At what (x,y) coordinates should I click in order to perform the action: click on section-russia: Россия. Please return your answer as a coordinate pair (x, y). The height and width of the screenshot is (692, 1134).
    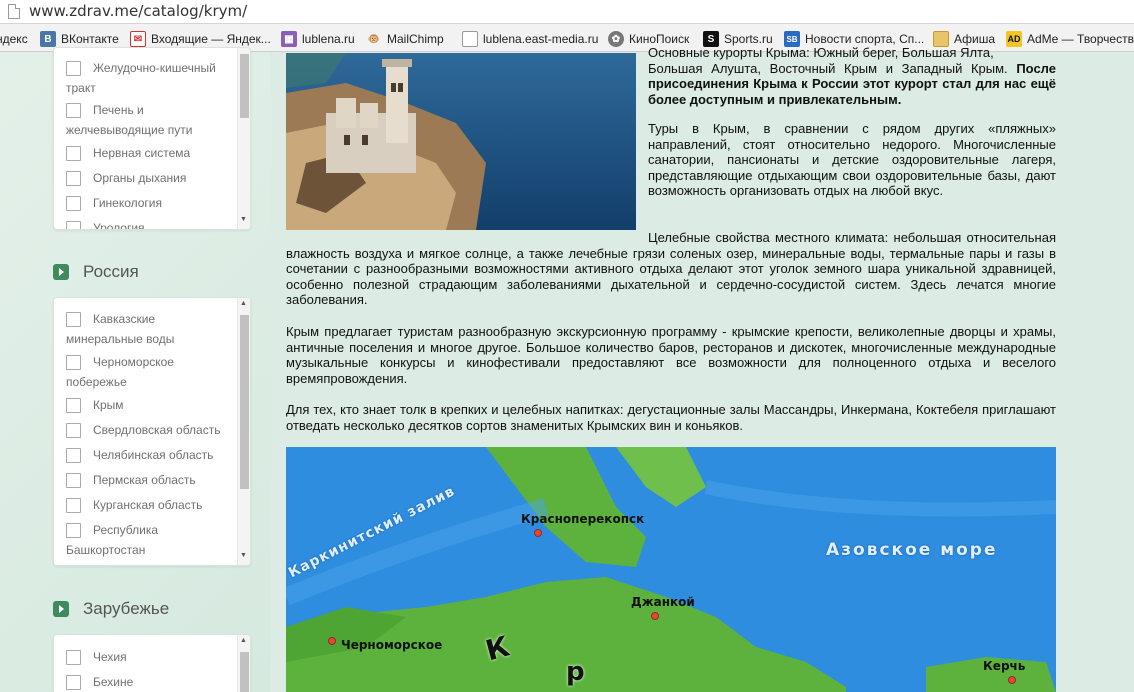
    Looking at the image, I should click on (96, 272).